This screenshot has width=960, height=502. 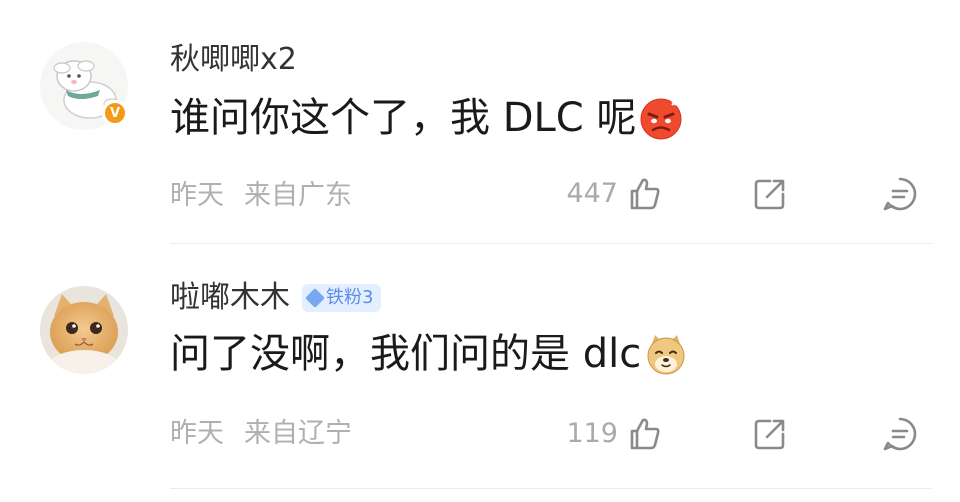 I want to click on comment-actions: 447, so click(x=740, y=194).